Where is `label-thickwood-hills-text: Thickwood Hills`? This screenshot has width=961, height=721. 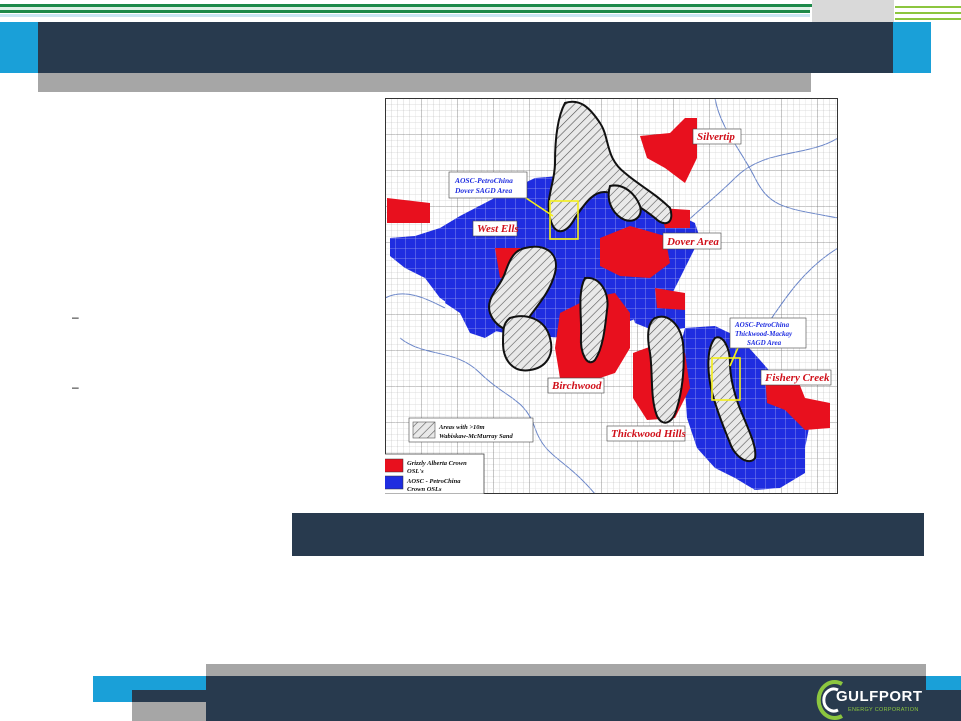 label-thickwood-hills-text: Thickwood Hills is located at coordinates (648, 434).